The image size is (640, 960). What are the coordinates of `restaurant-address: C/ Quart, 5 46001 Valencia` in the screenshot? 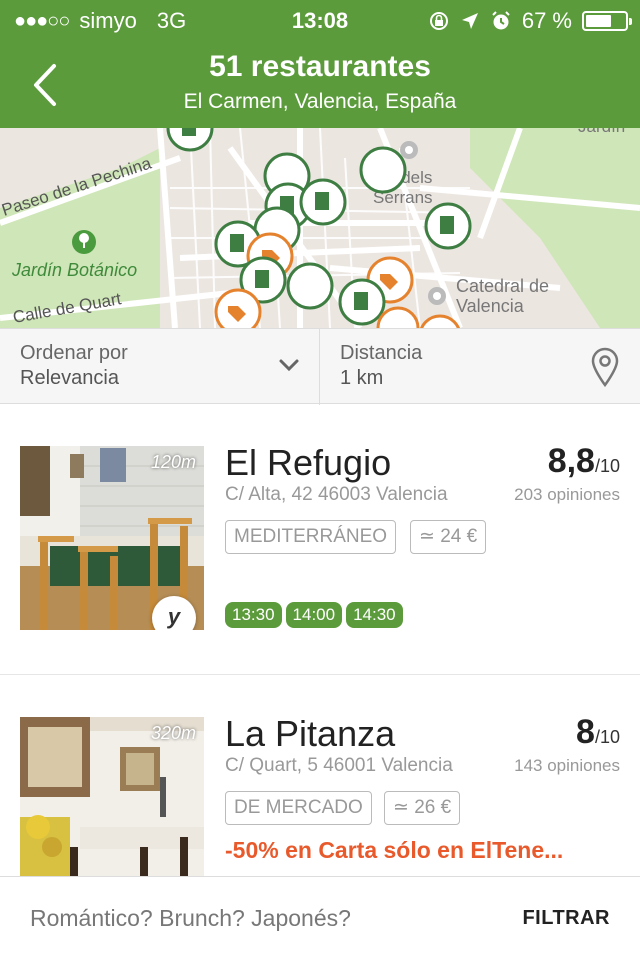 It's located at (339, 765).